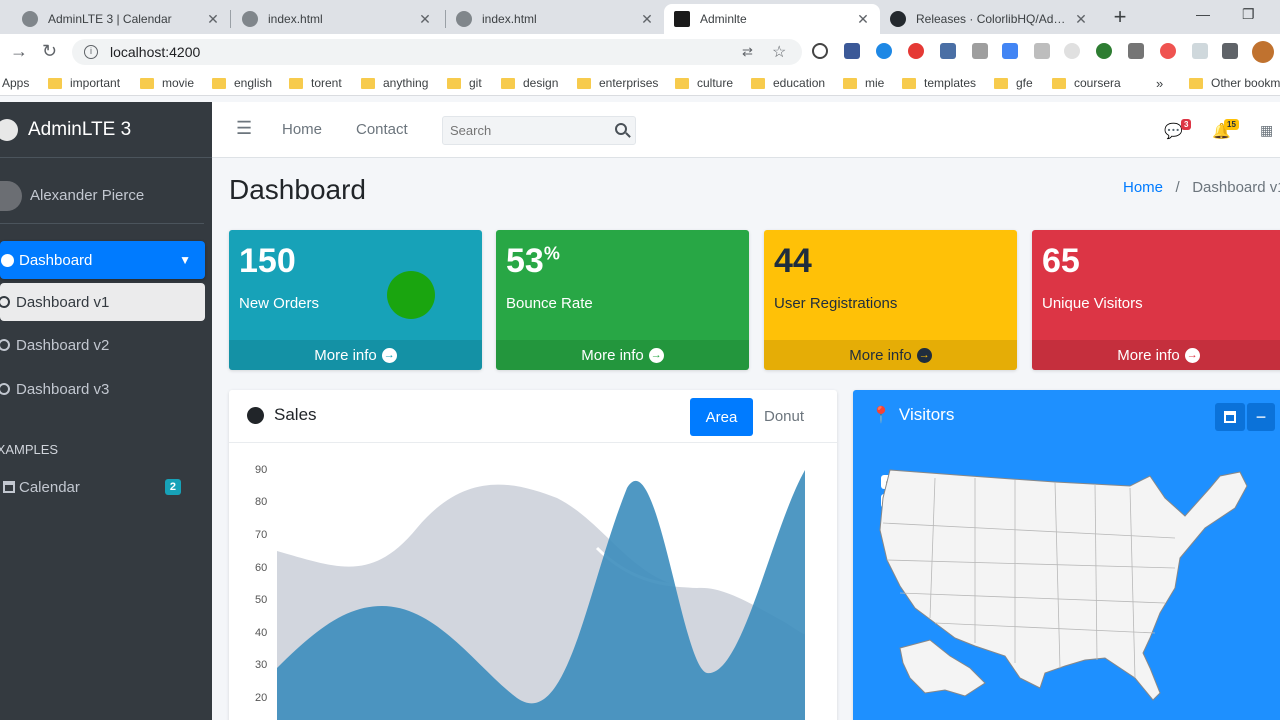 This screenshot has height=720, width=1280. What do you see at coordinates (1013, 83) in the screenshot?
I see `bookmark-folder: gfe` at bounding box center [1013, 83].